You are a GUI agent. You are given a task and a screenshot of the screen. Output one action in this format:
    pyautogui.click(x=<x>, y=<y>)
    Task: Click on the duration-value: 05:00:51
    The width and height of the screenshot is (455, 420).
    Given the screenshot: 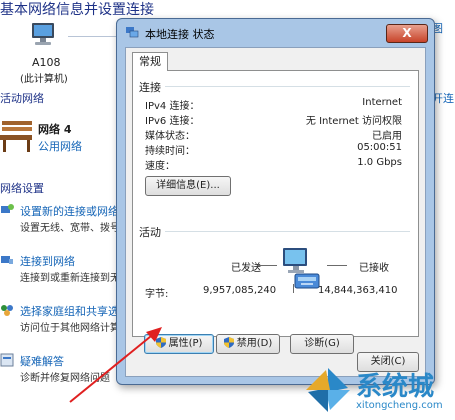 What is the action you would take?
    pyautogui.click(x=379, y=147)
    